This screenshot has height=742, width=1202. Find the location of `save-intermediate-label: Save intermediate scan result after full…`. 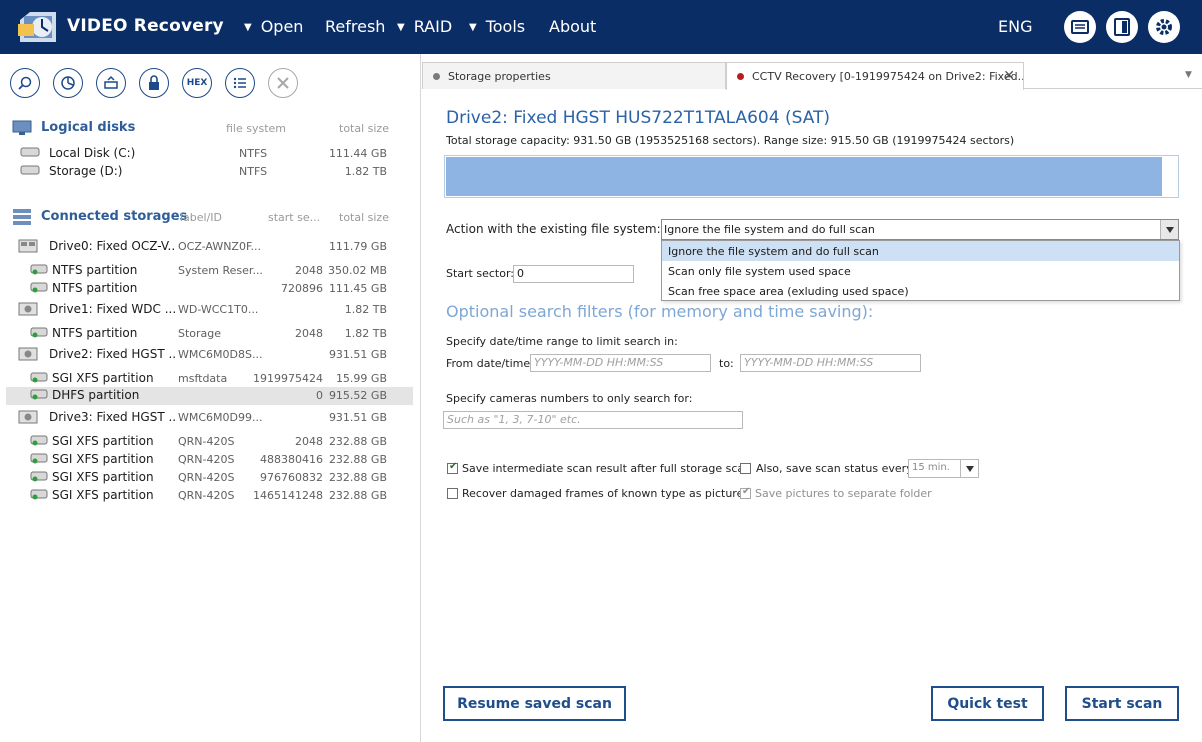

save-intermediate-label: Save intermediate scan result after full… is located at coordinates (607, 468).